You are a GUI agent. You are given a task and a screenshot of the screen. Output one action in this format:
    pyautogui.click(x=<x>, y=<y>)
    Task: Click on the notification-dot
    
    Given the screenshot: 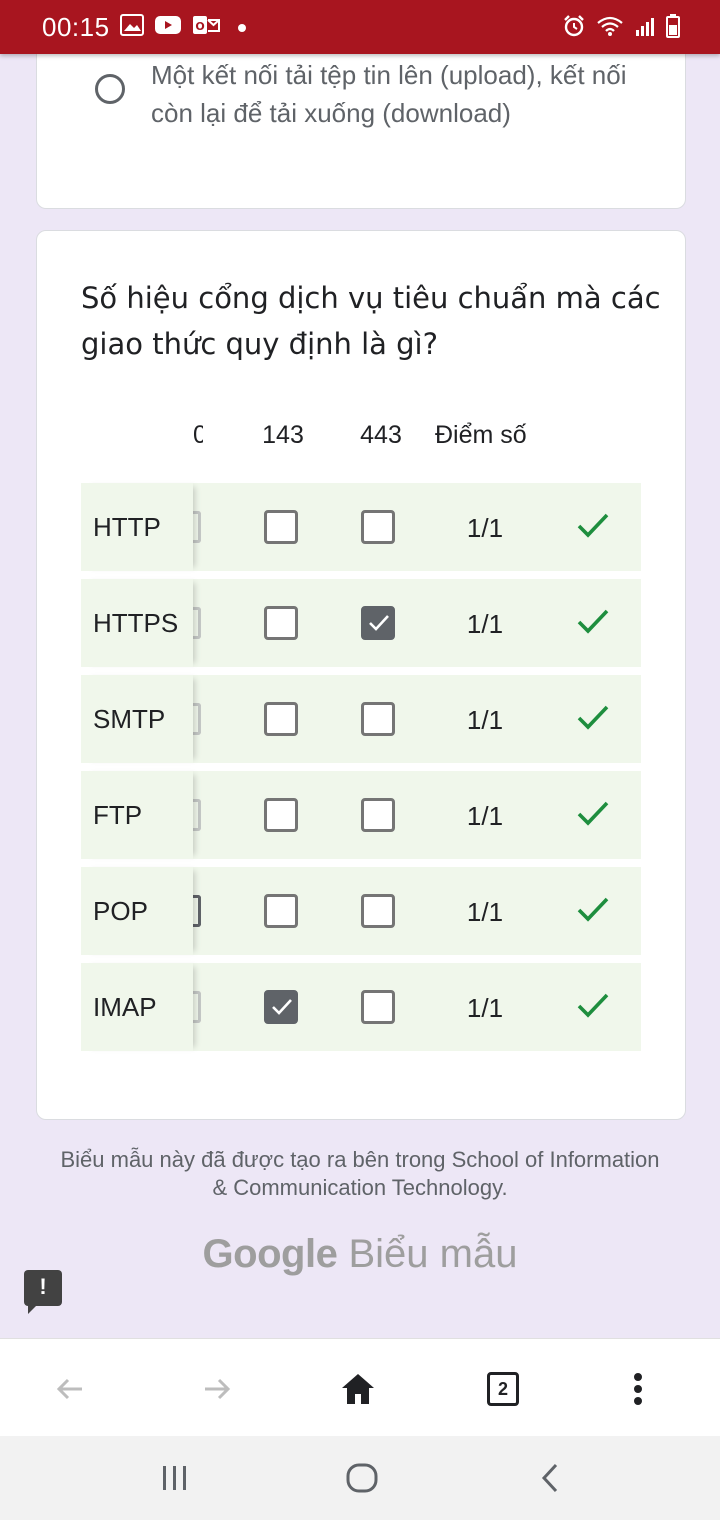 What is the action you would take?
    pyautogui.click(x=242, y=27)
    